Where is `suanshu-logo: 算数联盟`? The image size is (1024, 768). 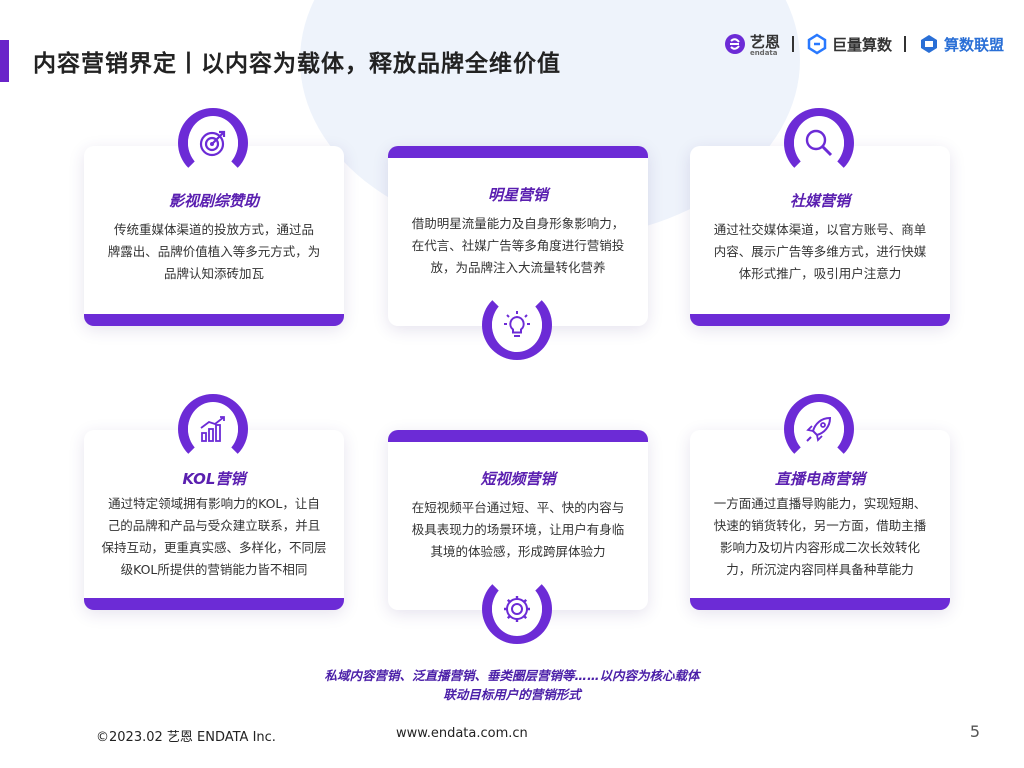 suanshu-logo: 算数联盟 is located at coordinates (961, 44).